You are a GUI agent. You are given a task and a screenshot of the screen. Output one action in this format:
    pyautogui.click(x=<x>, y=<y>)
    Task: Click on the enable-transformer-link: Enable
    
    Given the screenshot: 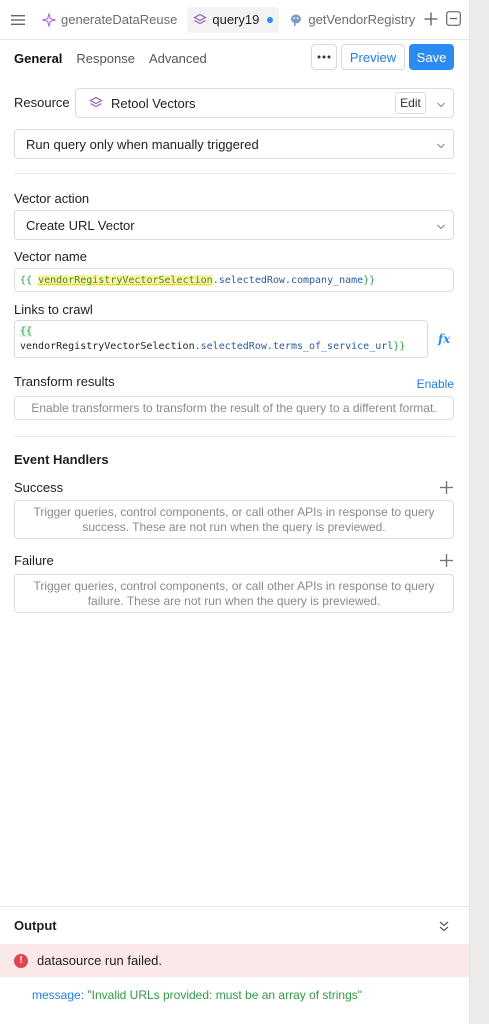 What is the action you would take?
    pyautogui.click(x=435, y=384)
    